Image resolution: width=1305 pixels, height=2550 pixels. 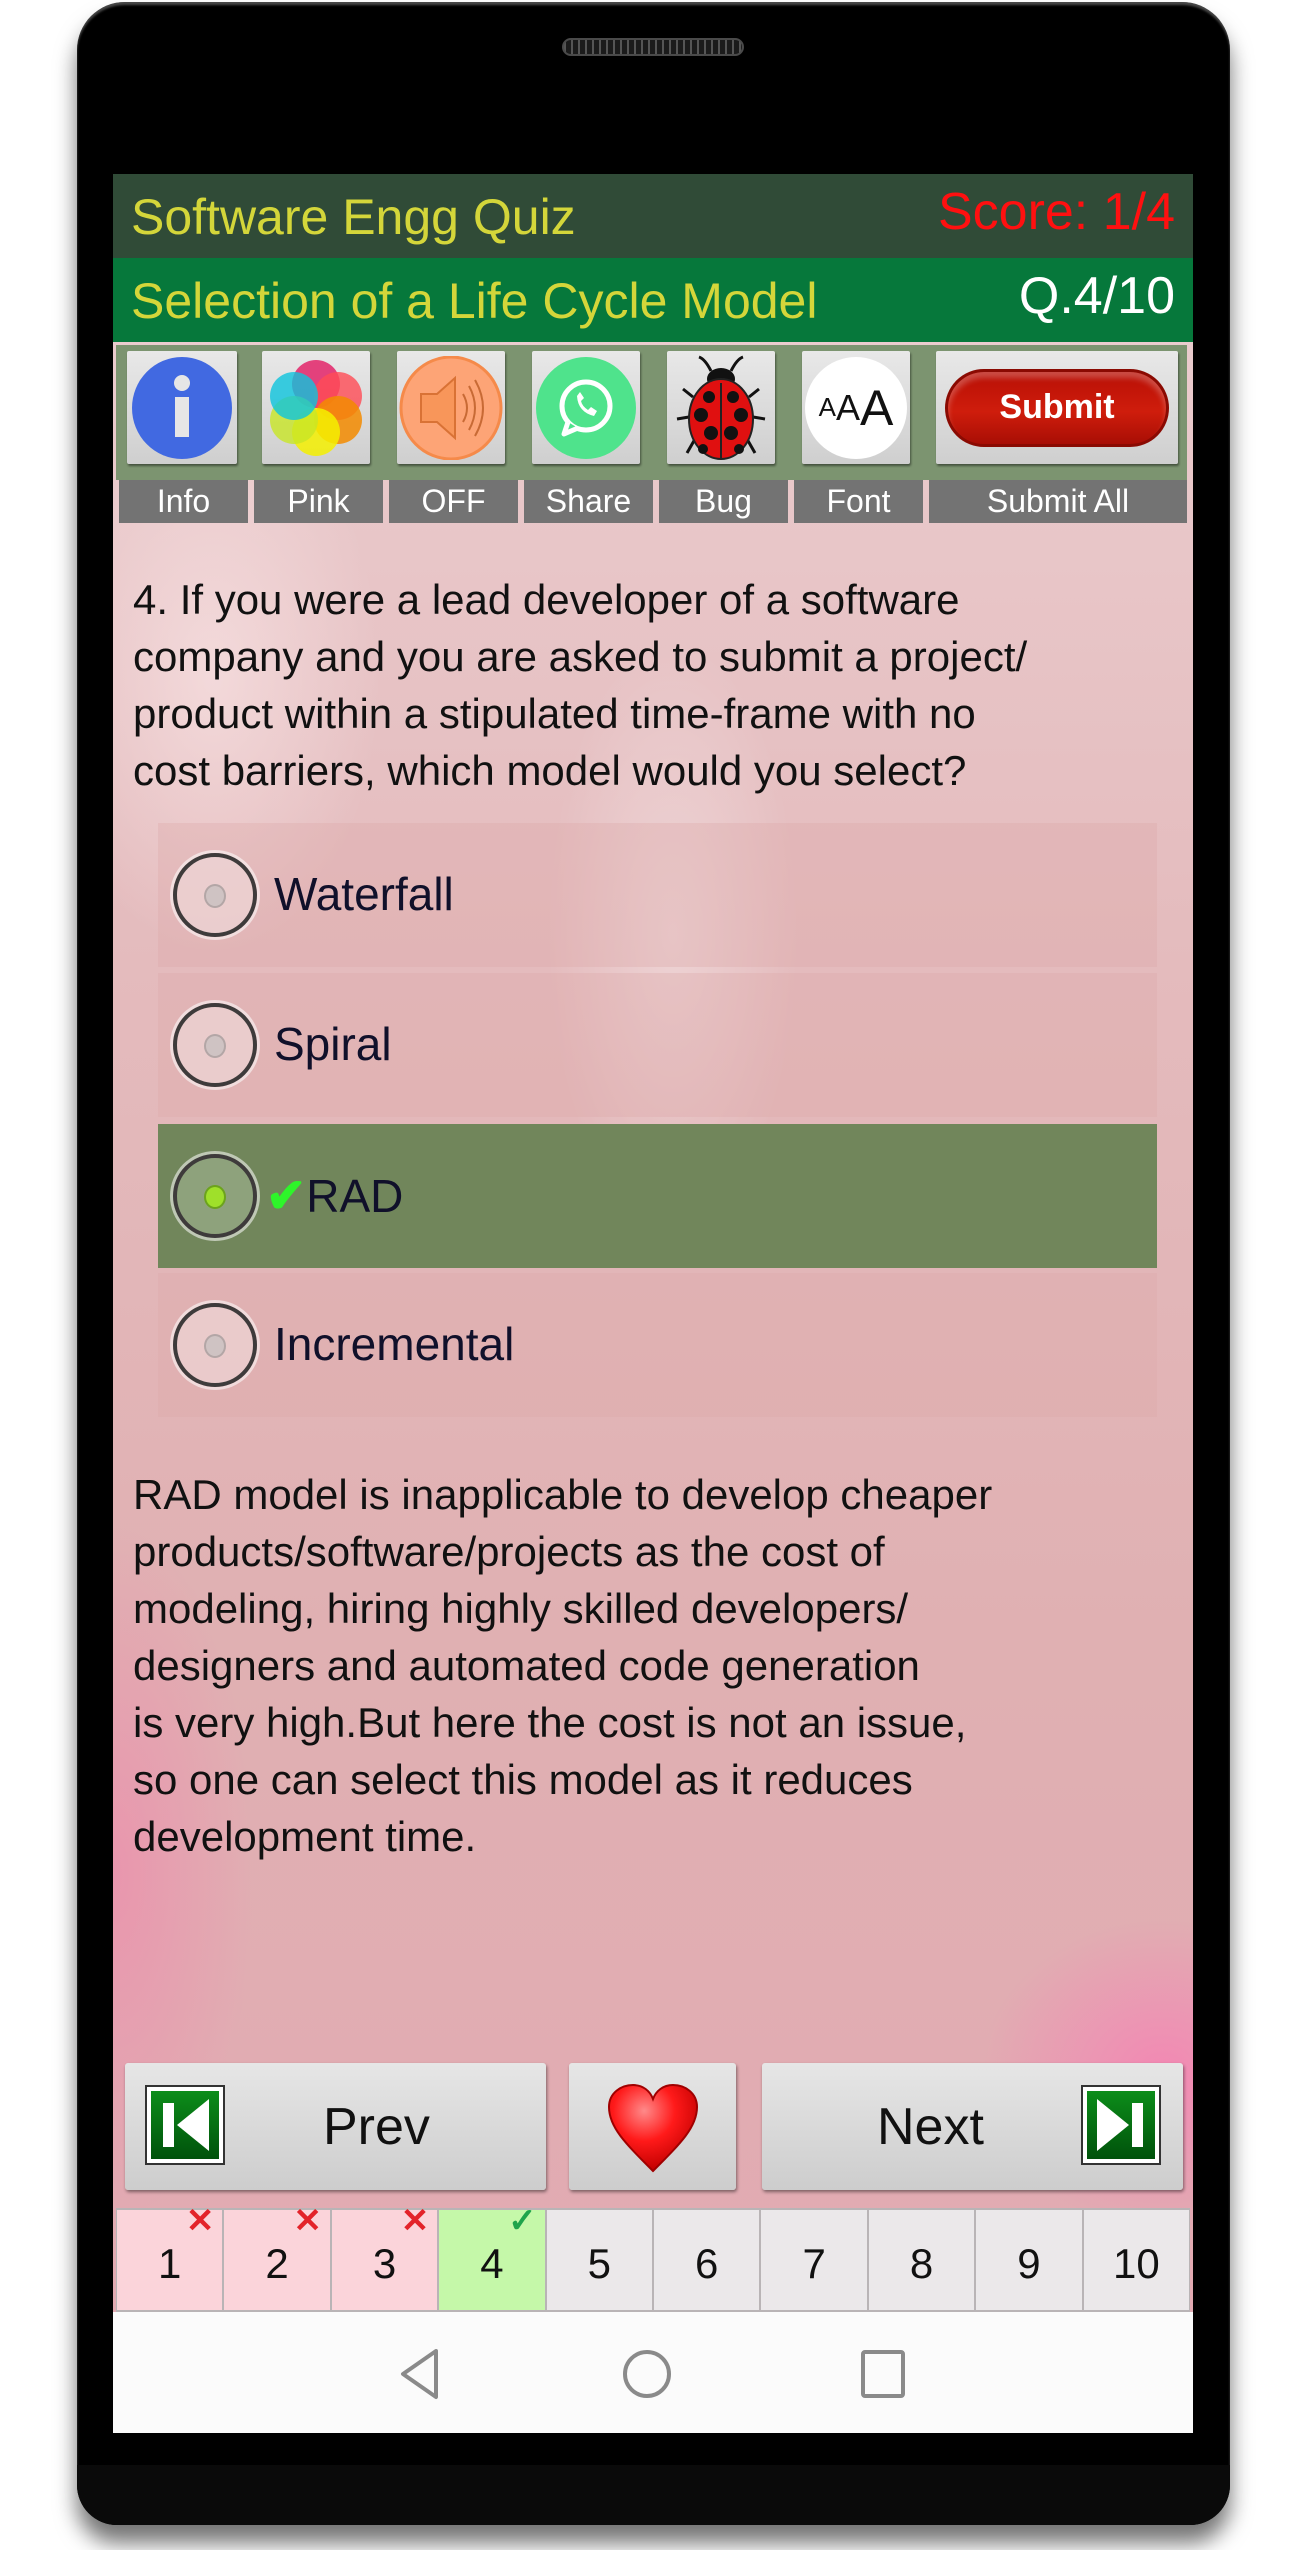 What do you see at coordinates (1121, 2125) in the screenshot?
I see `skip-forward-icon` at bounding box center [1121, 2125].